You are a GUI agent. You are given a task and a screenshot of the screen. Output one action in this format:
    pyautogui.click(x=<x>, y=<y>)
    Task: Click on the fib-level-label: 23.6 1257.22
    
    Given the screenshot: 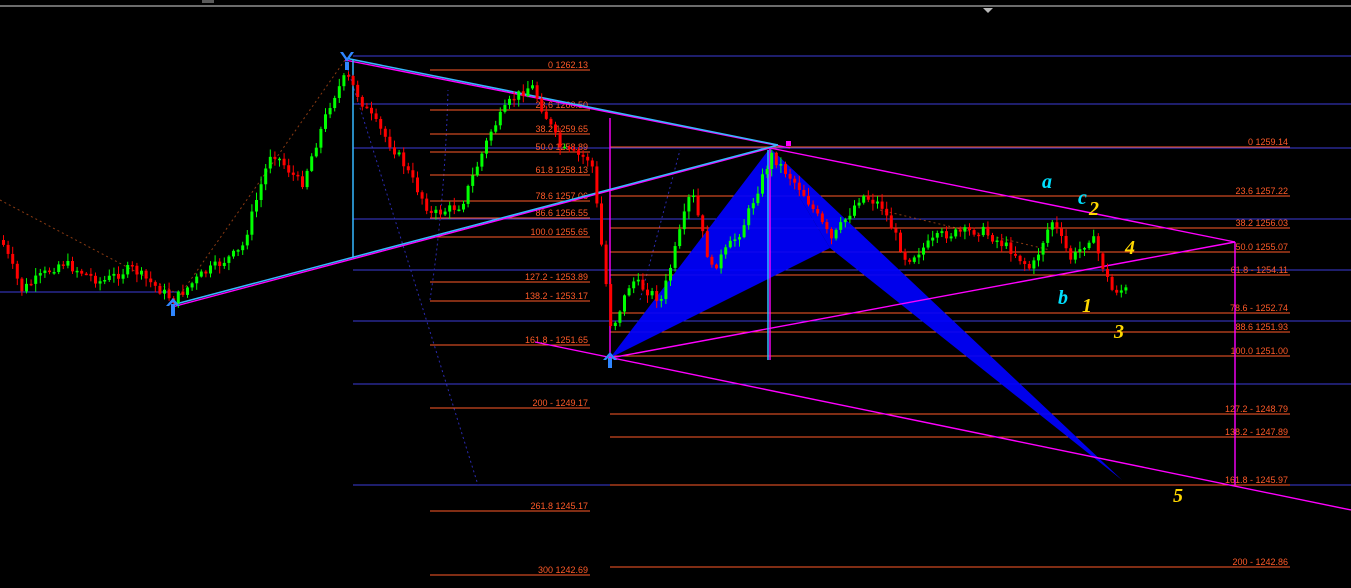 What is the action you would take?
    pyautogui.click(x=1261, y=191)
    